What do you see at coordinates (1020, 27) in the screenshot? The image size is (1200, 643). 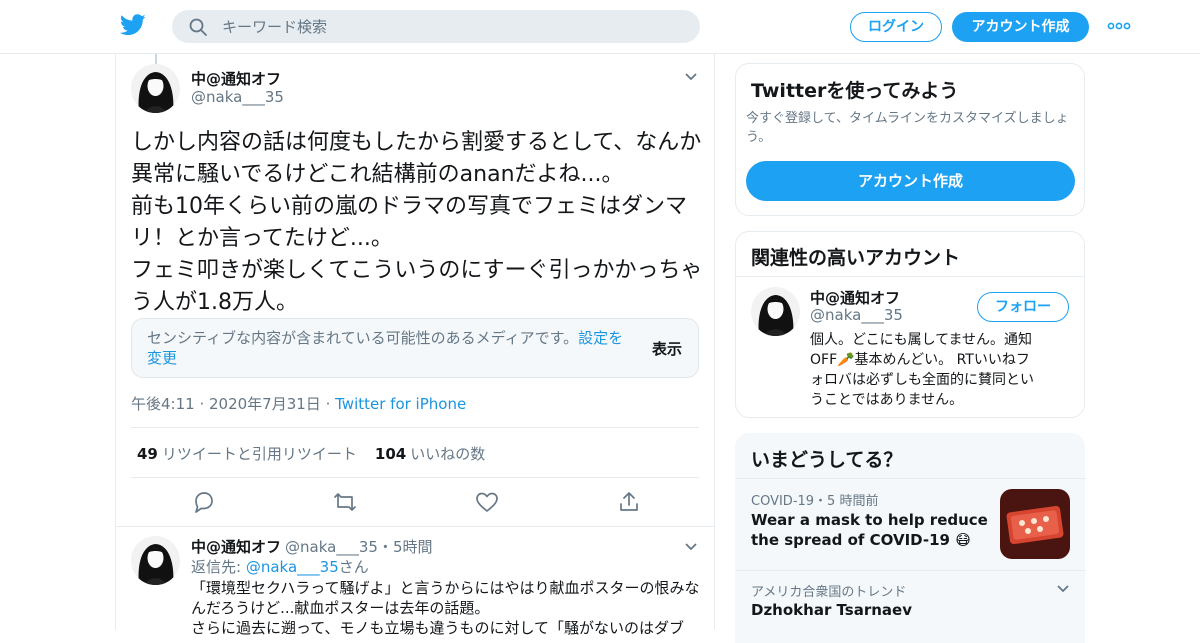 I see `signup-button: アカウント作成` at bounding box center [1020, 27].